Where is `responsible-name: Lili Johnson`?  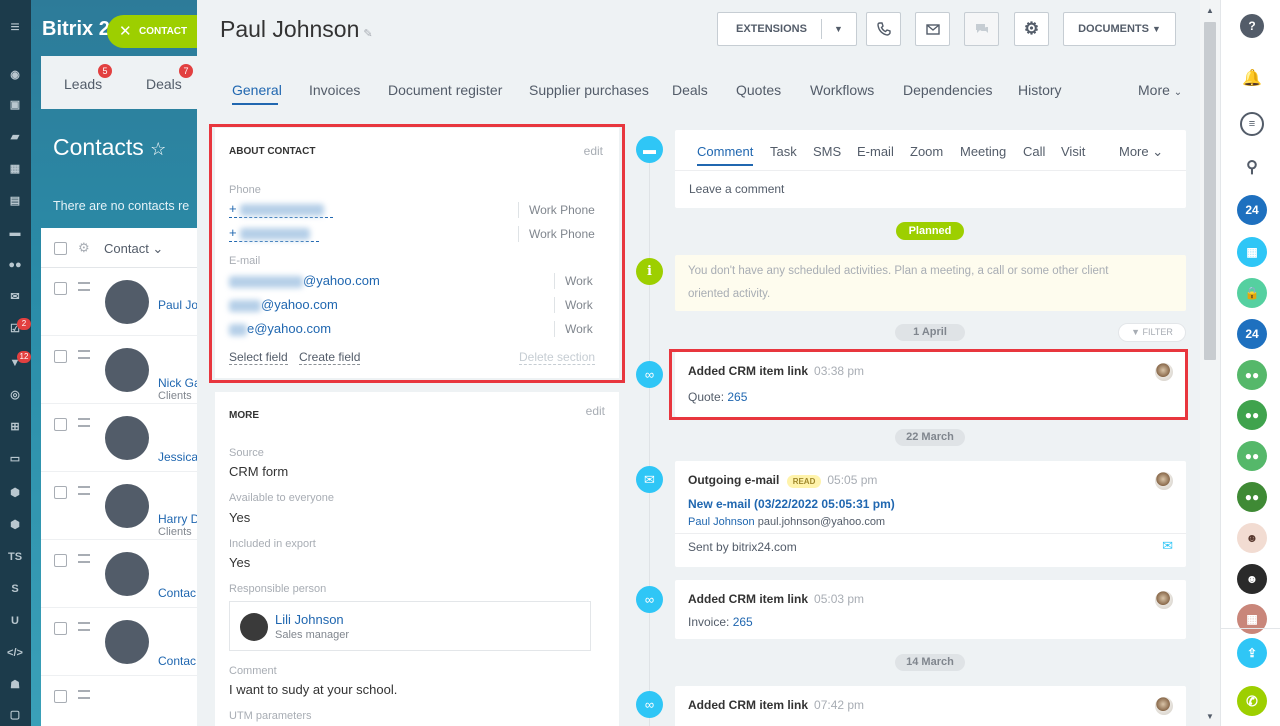 responsible-name: Lili Johnson is located at coordinates (309, 619).